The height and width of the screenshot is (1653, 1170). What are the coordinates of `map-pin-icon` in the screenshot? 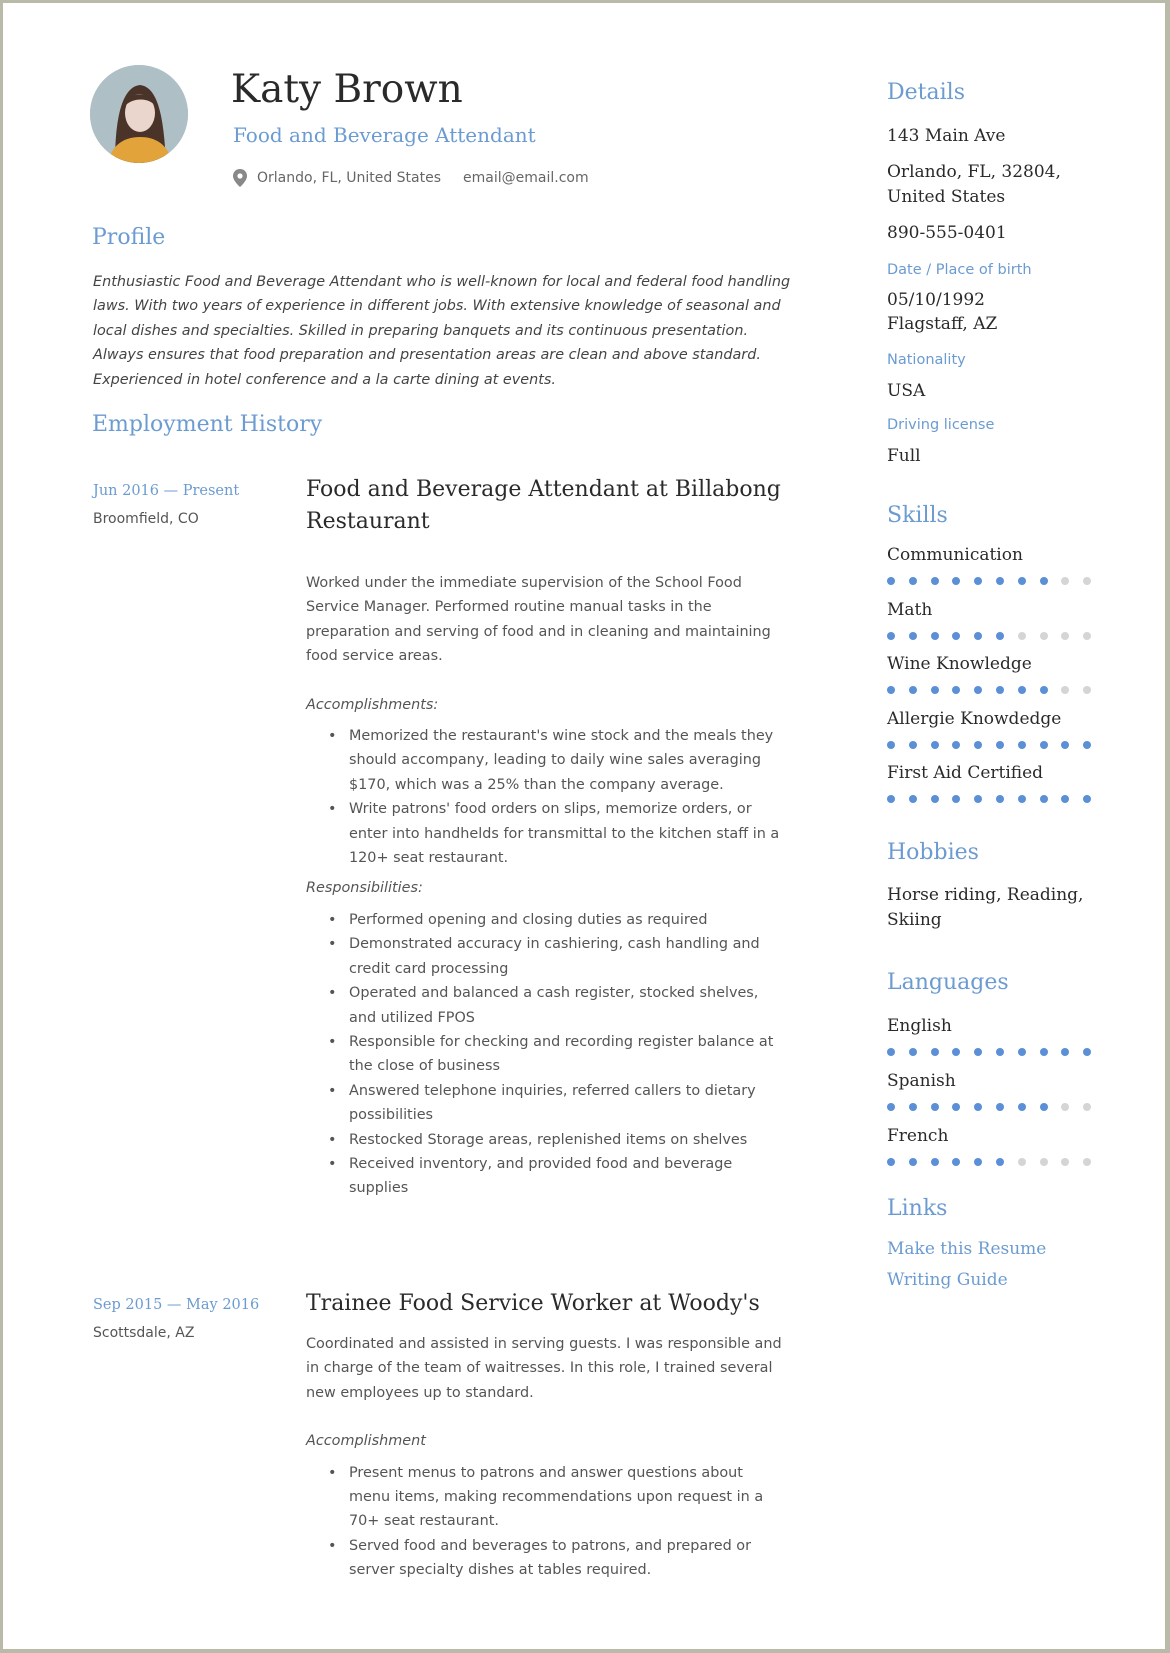 It's located at (240, 178).